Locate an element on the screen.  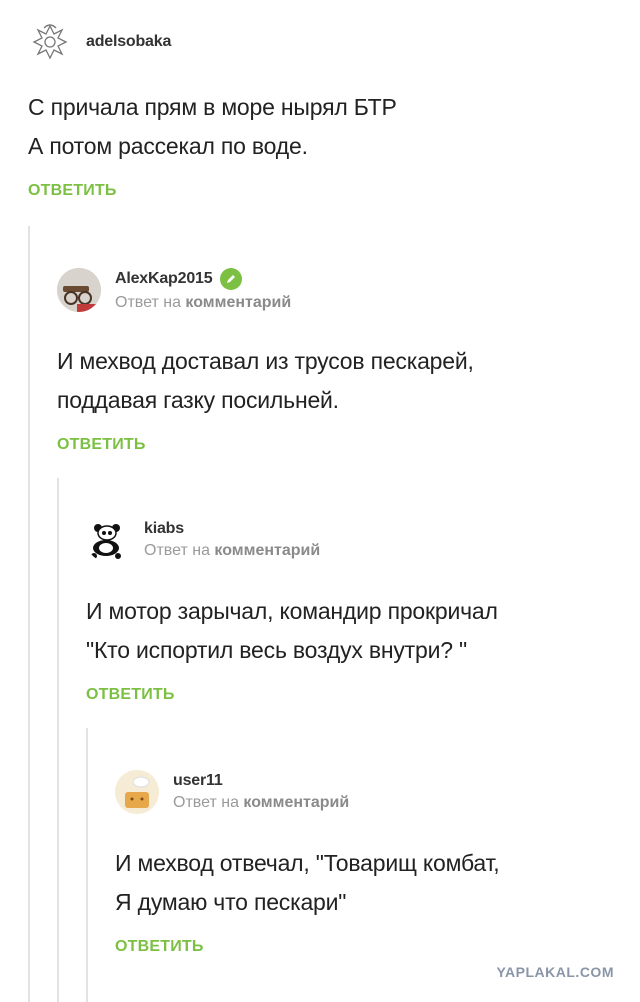
comment-header: adelsobaka is located at coordinates (328, 42).